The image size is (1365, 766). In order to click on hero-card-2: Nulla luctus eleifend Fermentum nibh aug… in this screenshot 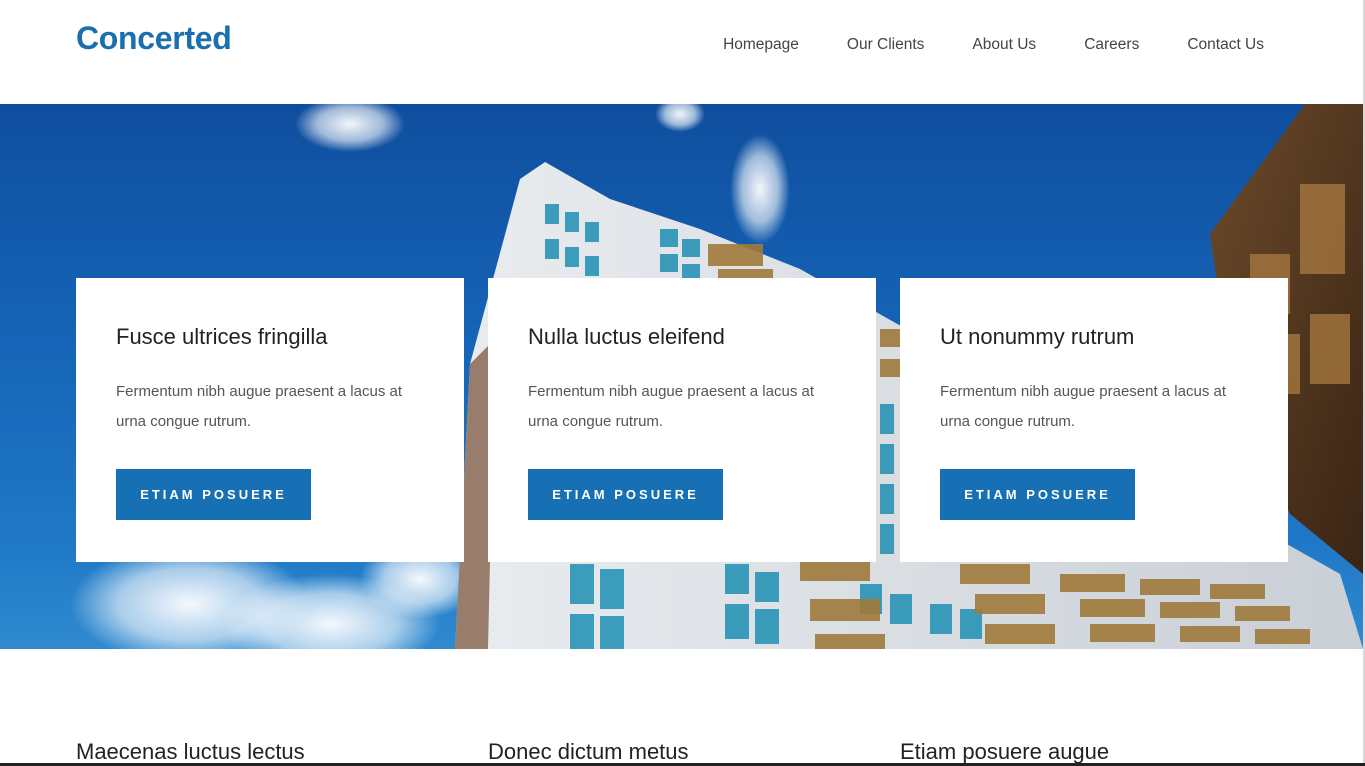, I will do `click(682, 420)`.